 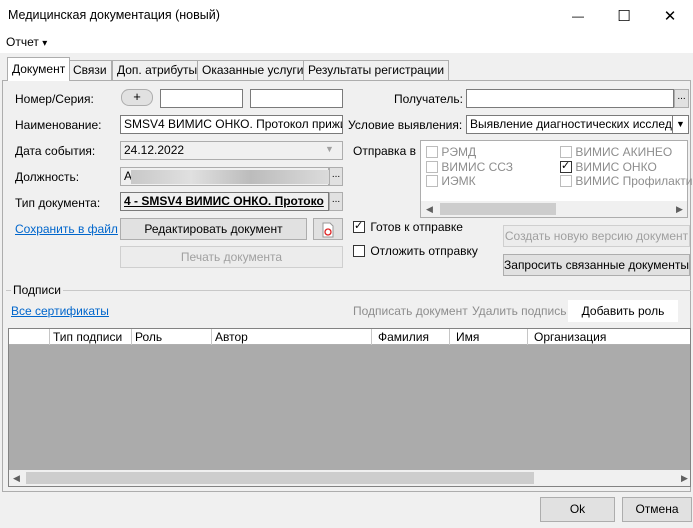 I want to click on send-target-label: РЭМД, so click(x=459, y=152).